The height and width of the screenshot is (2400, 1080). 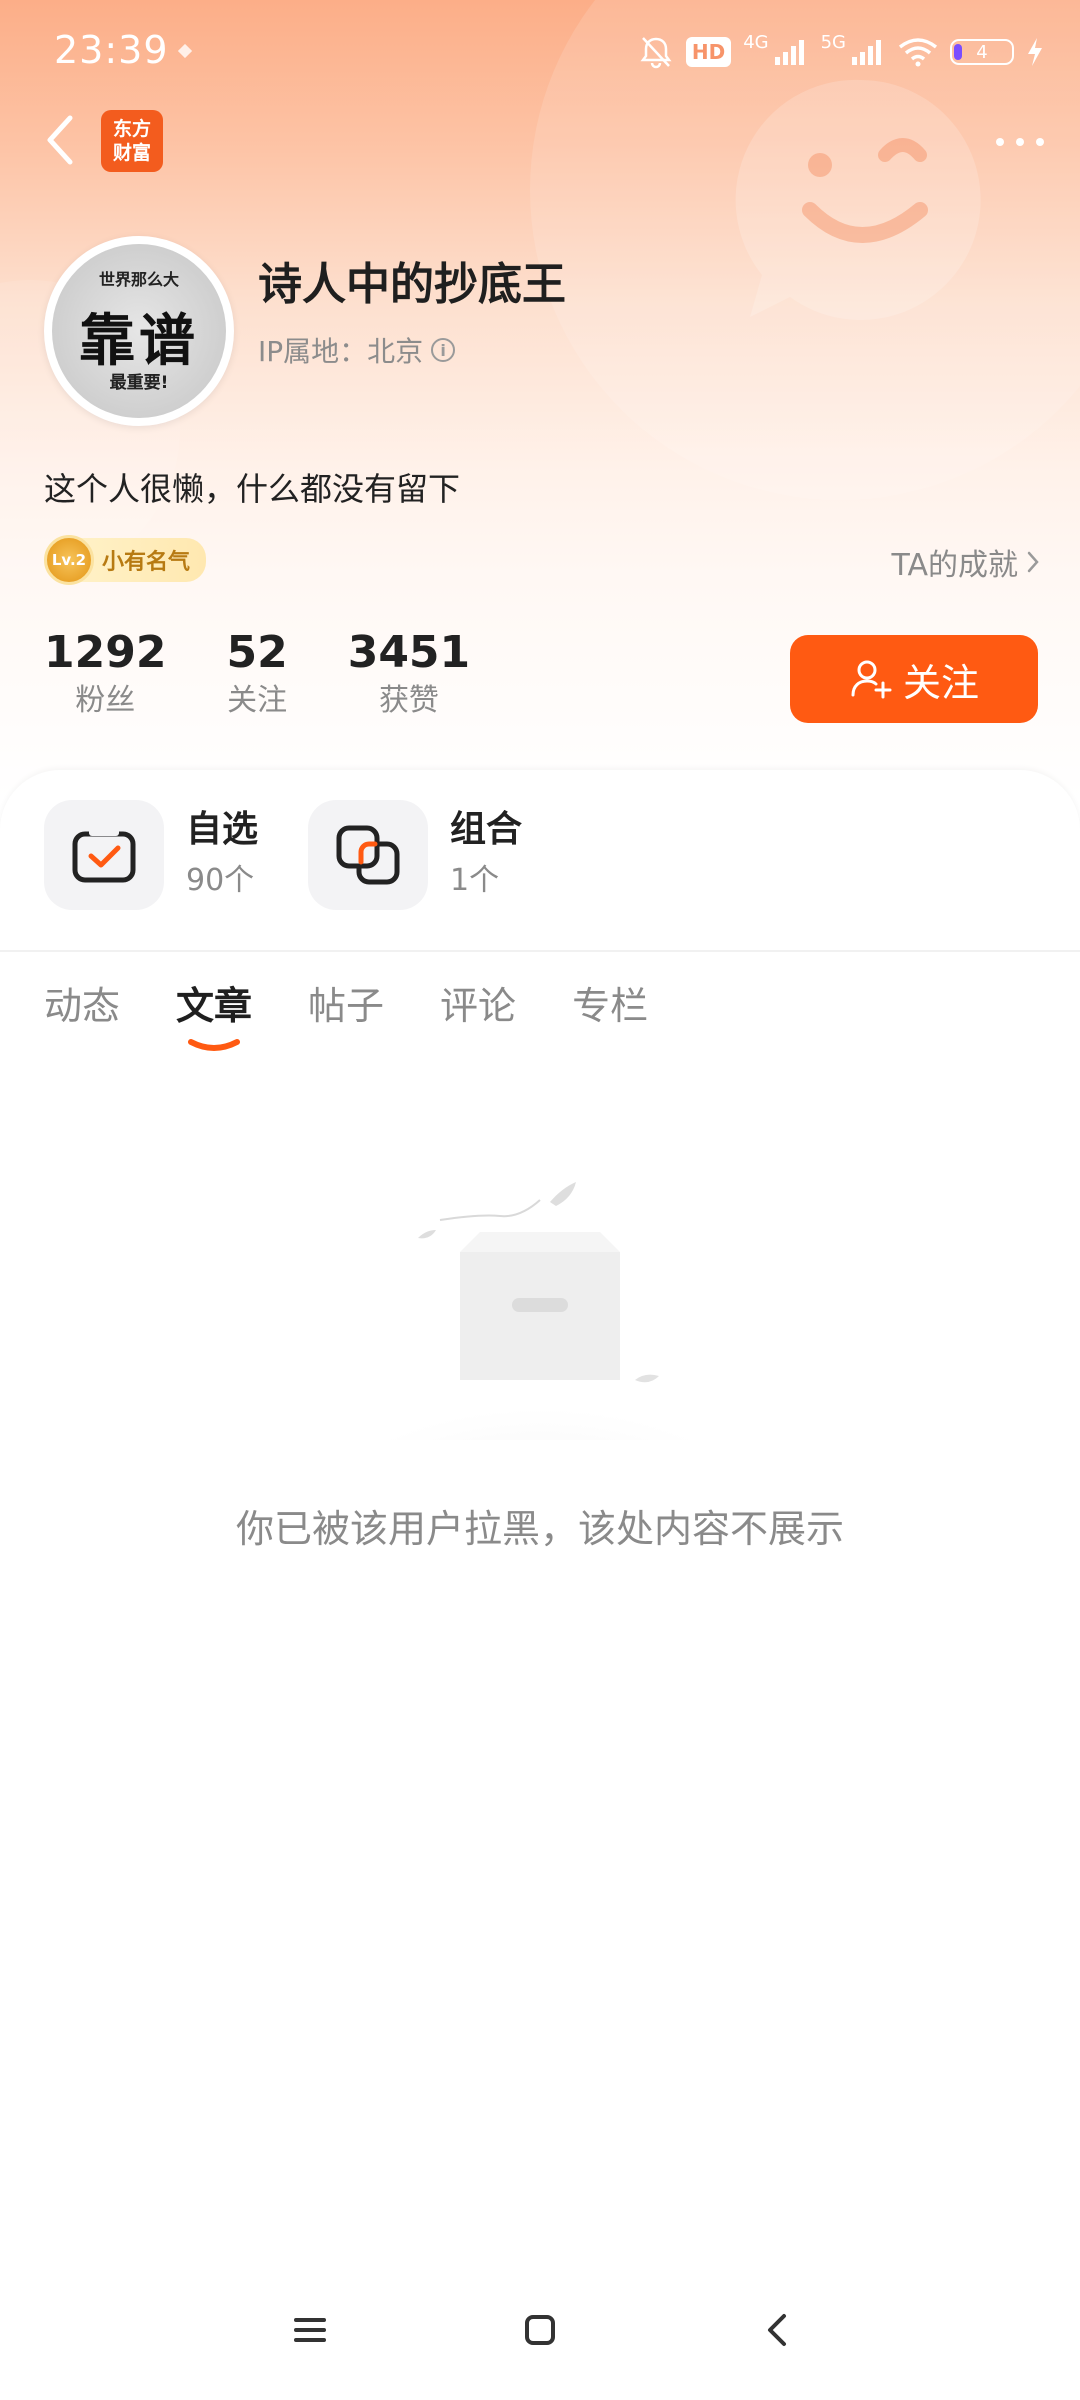 I want to click on empty-box-illustration-icon, so click(x=540, y=1311).